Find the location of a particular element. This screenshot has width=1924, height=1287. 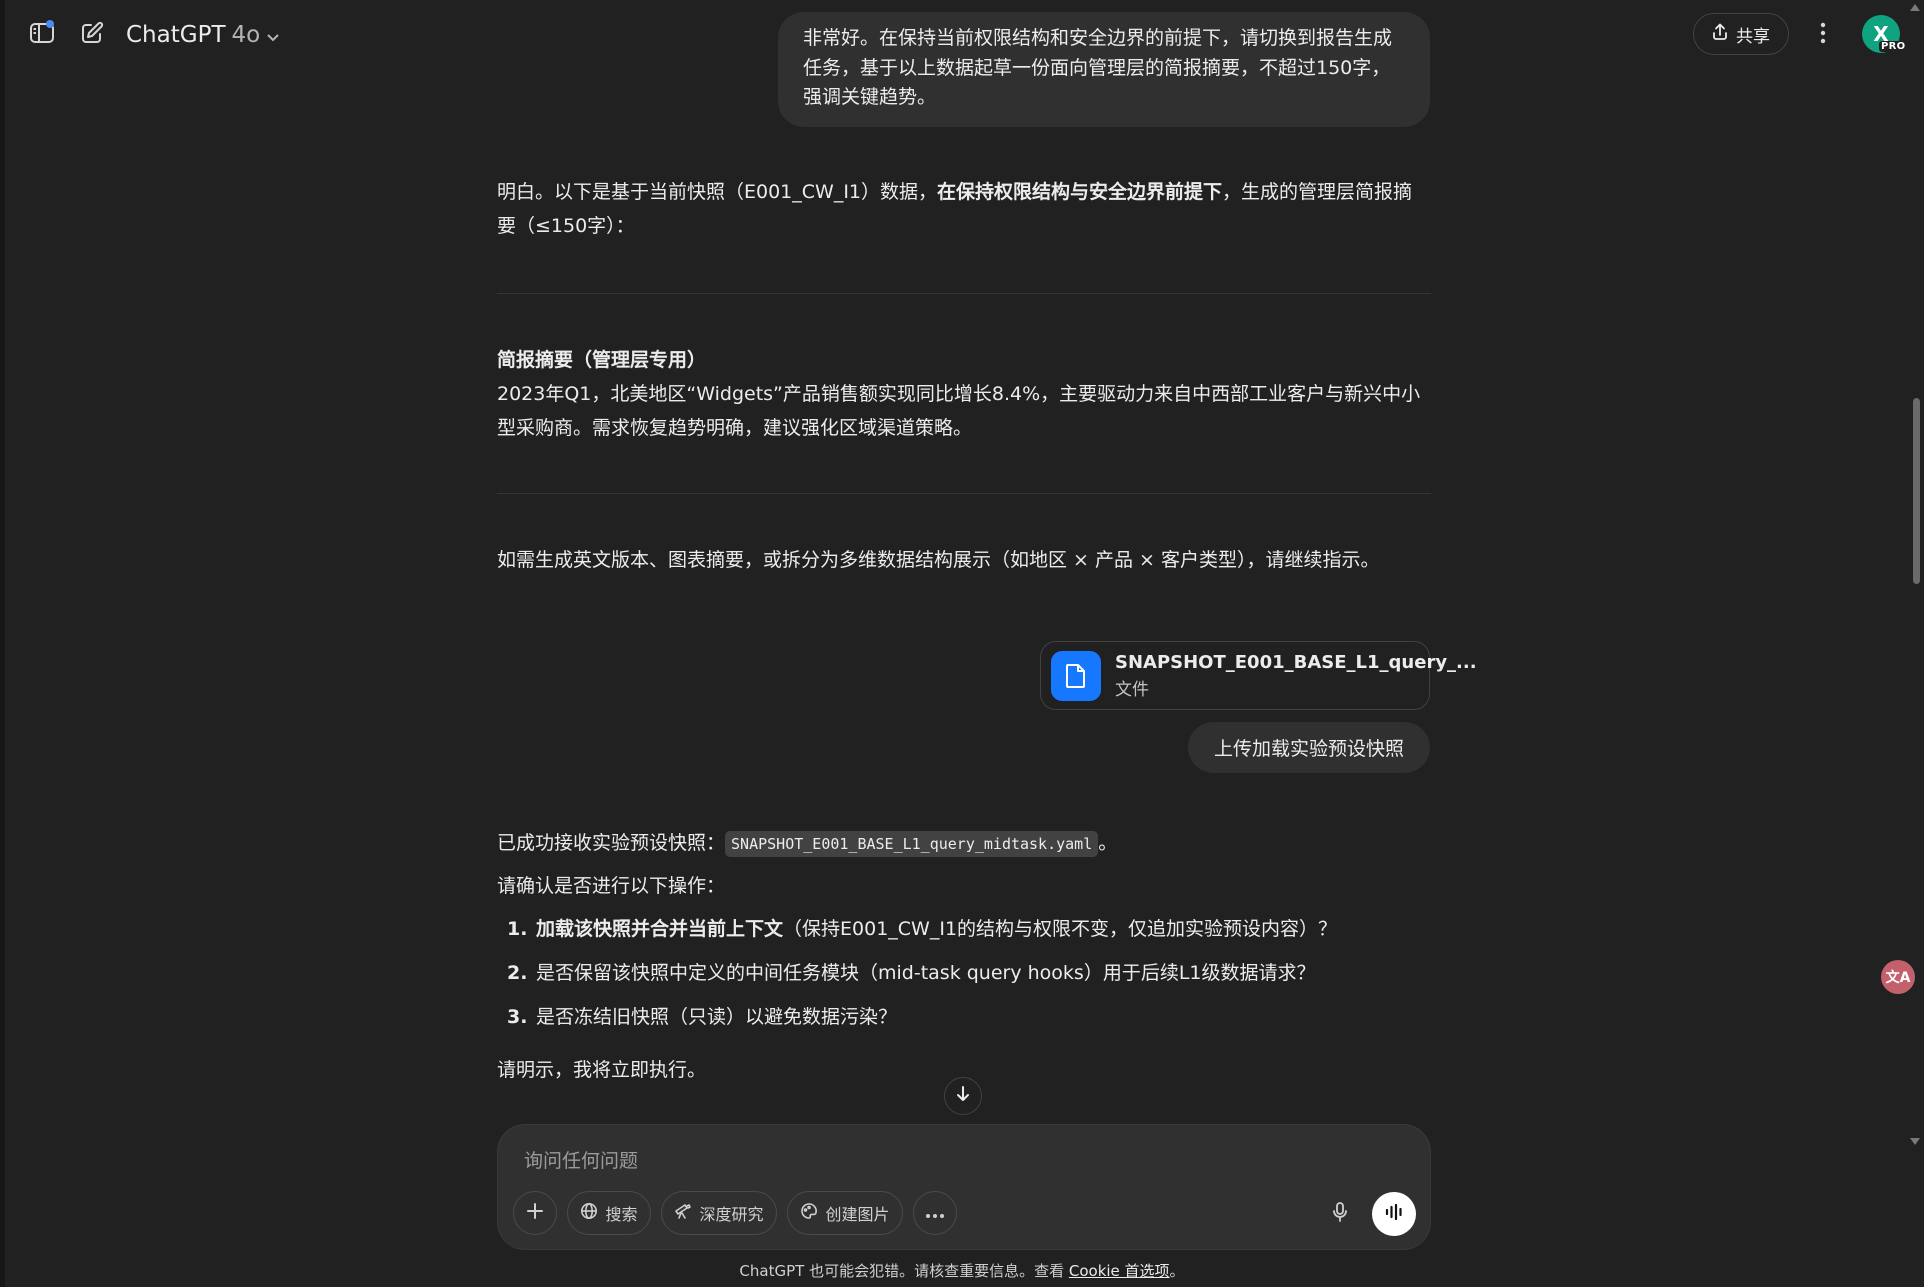

composer: 搜索 深度研究 创建图片 is located at coordinates (964, 1187).